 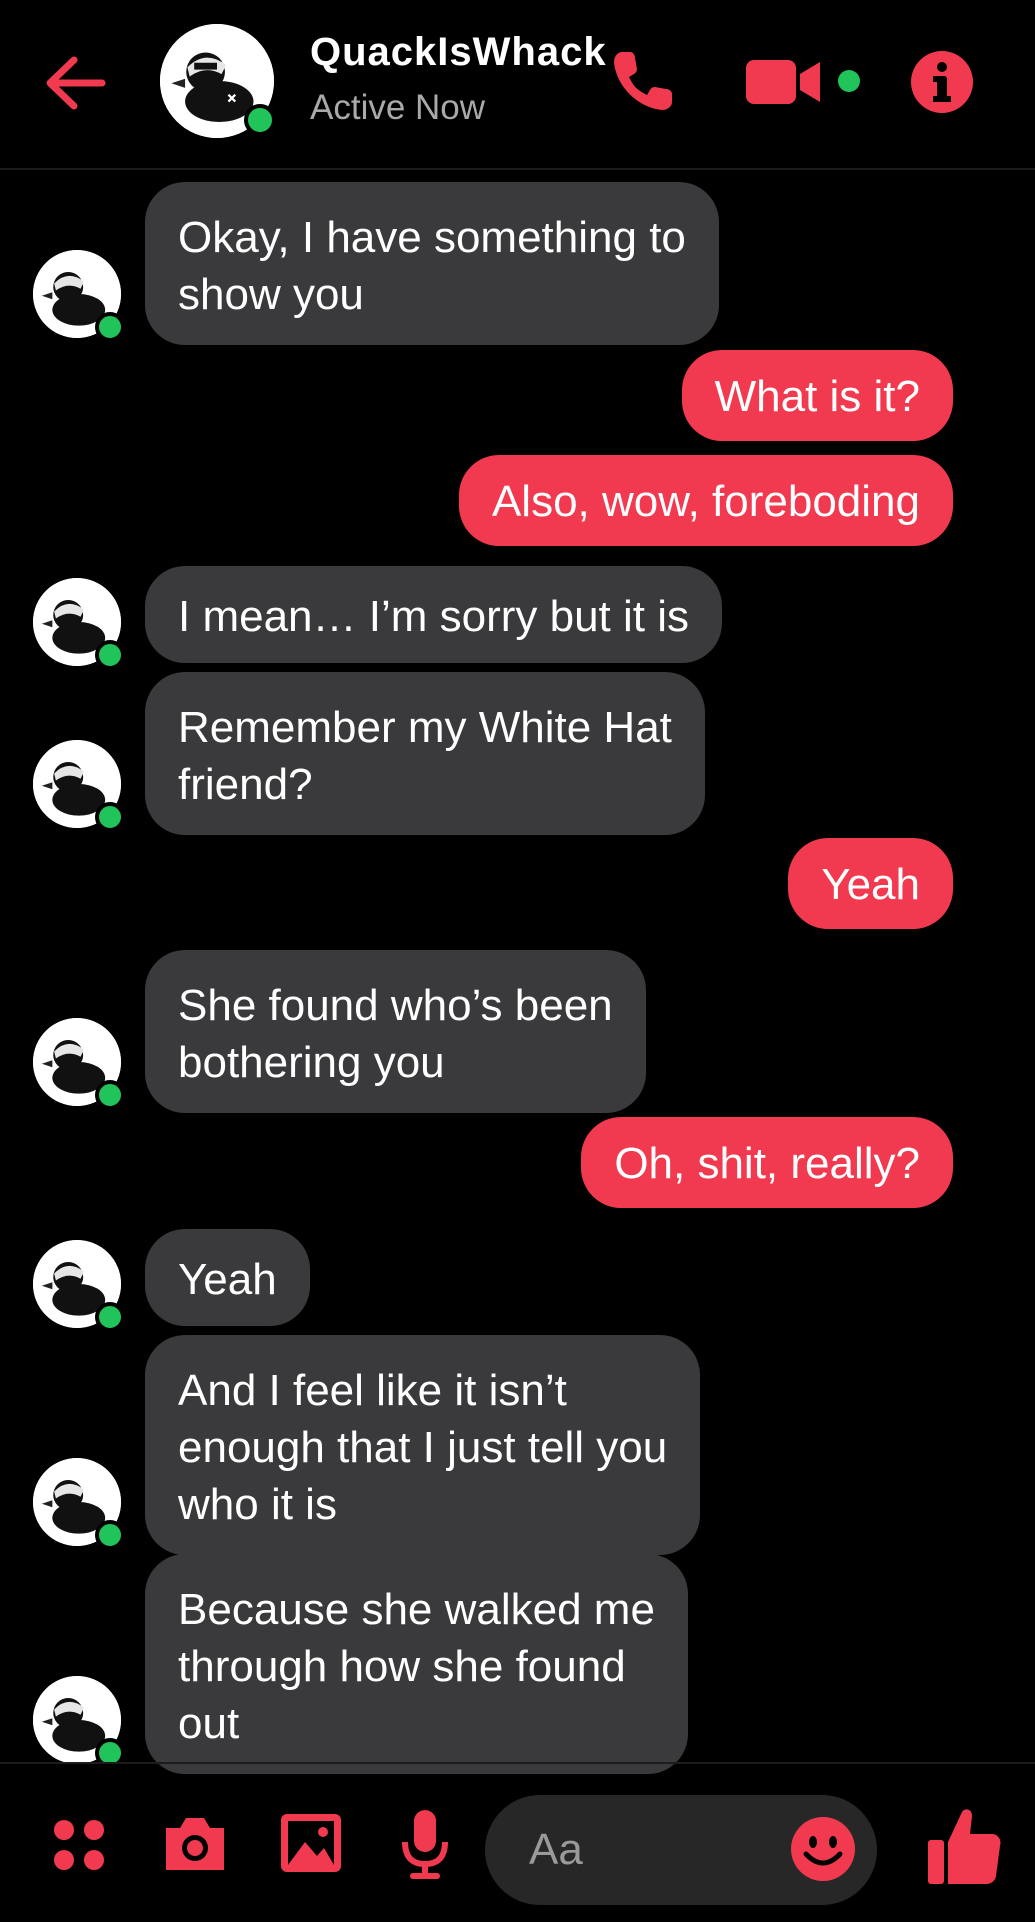 What do you see at coordinates (432, 237) in the screenshot?
I see `message-line: Okay, I have something to` at bounding box center [432, 237].